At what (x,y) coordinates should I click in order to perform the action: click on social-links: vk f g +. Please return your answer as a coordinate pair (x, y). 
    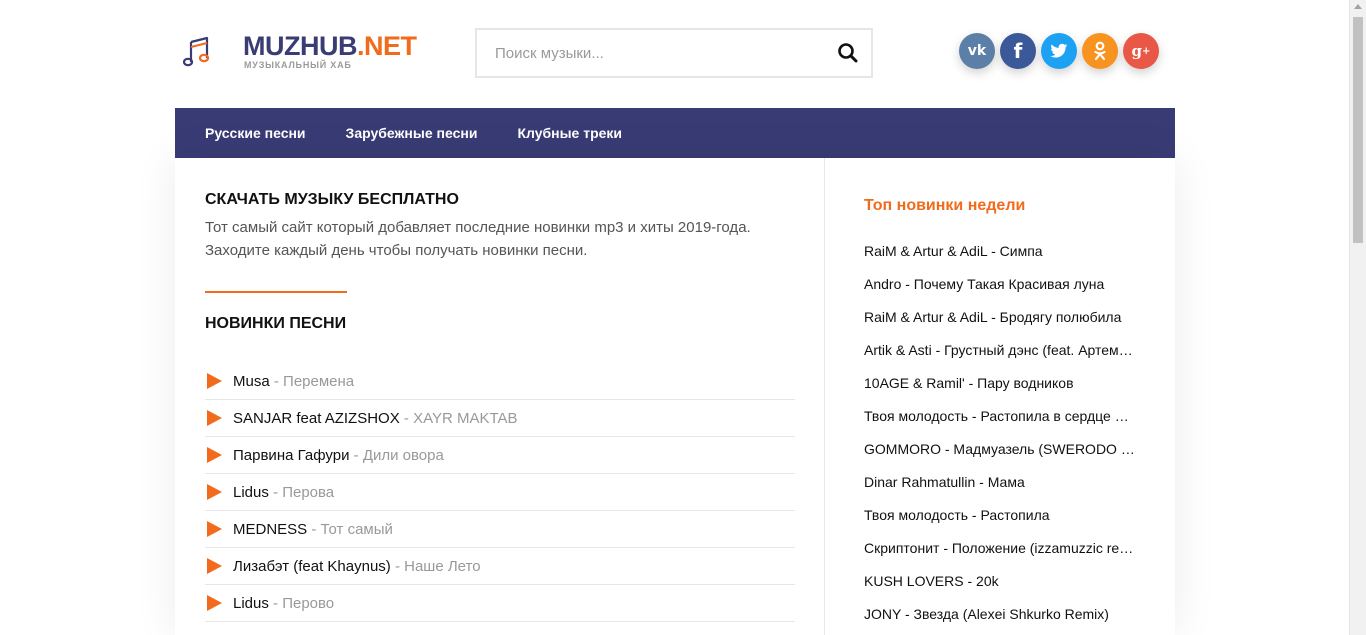
    Looking at the image, I should click on (1059, 51).